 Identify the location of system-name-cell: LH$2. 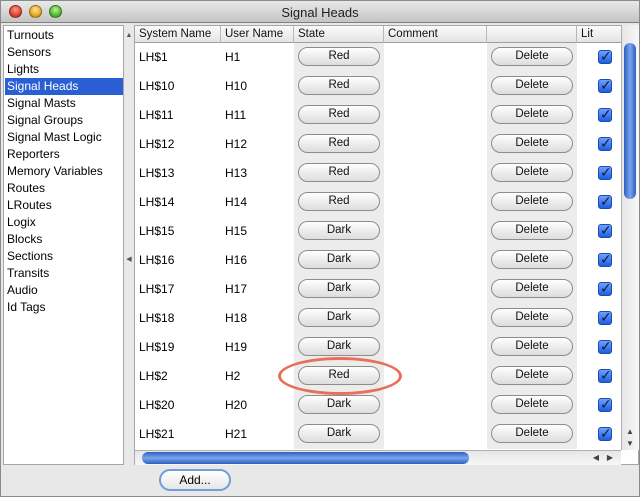
(153, 376).